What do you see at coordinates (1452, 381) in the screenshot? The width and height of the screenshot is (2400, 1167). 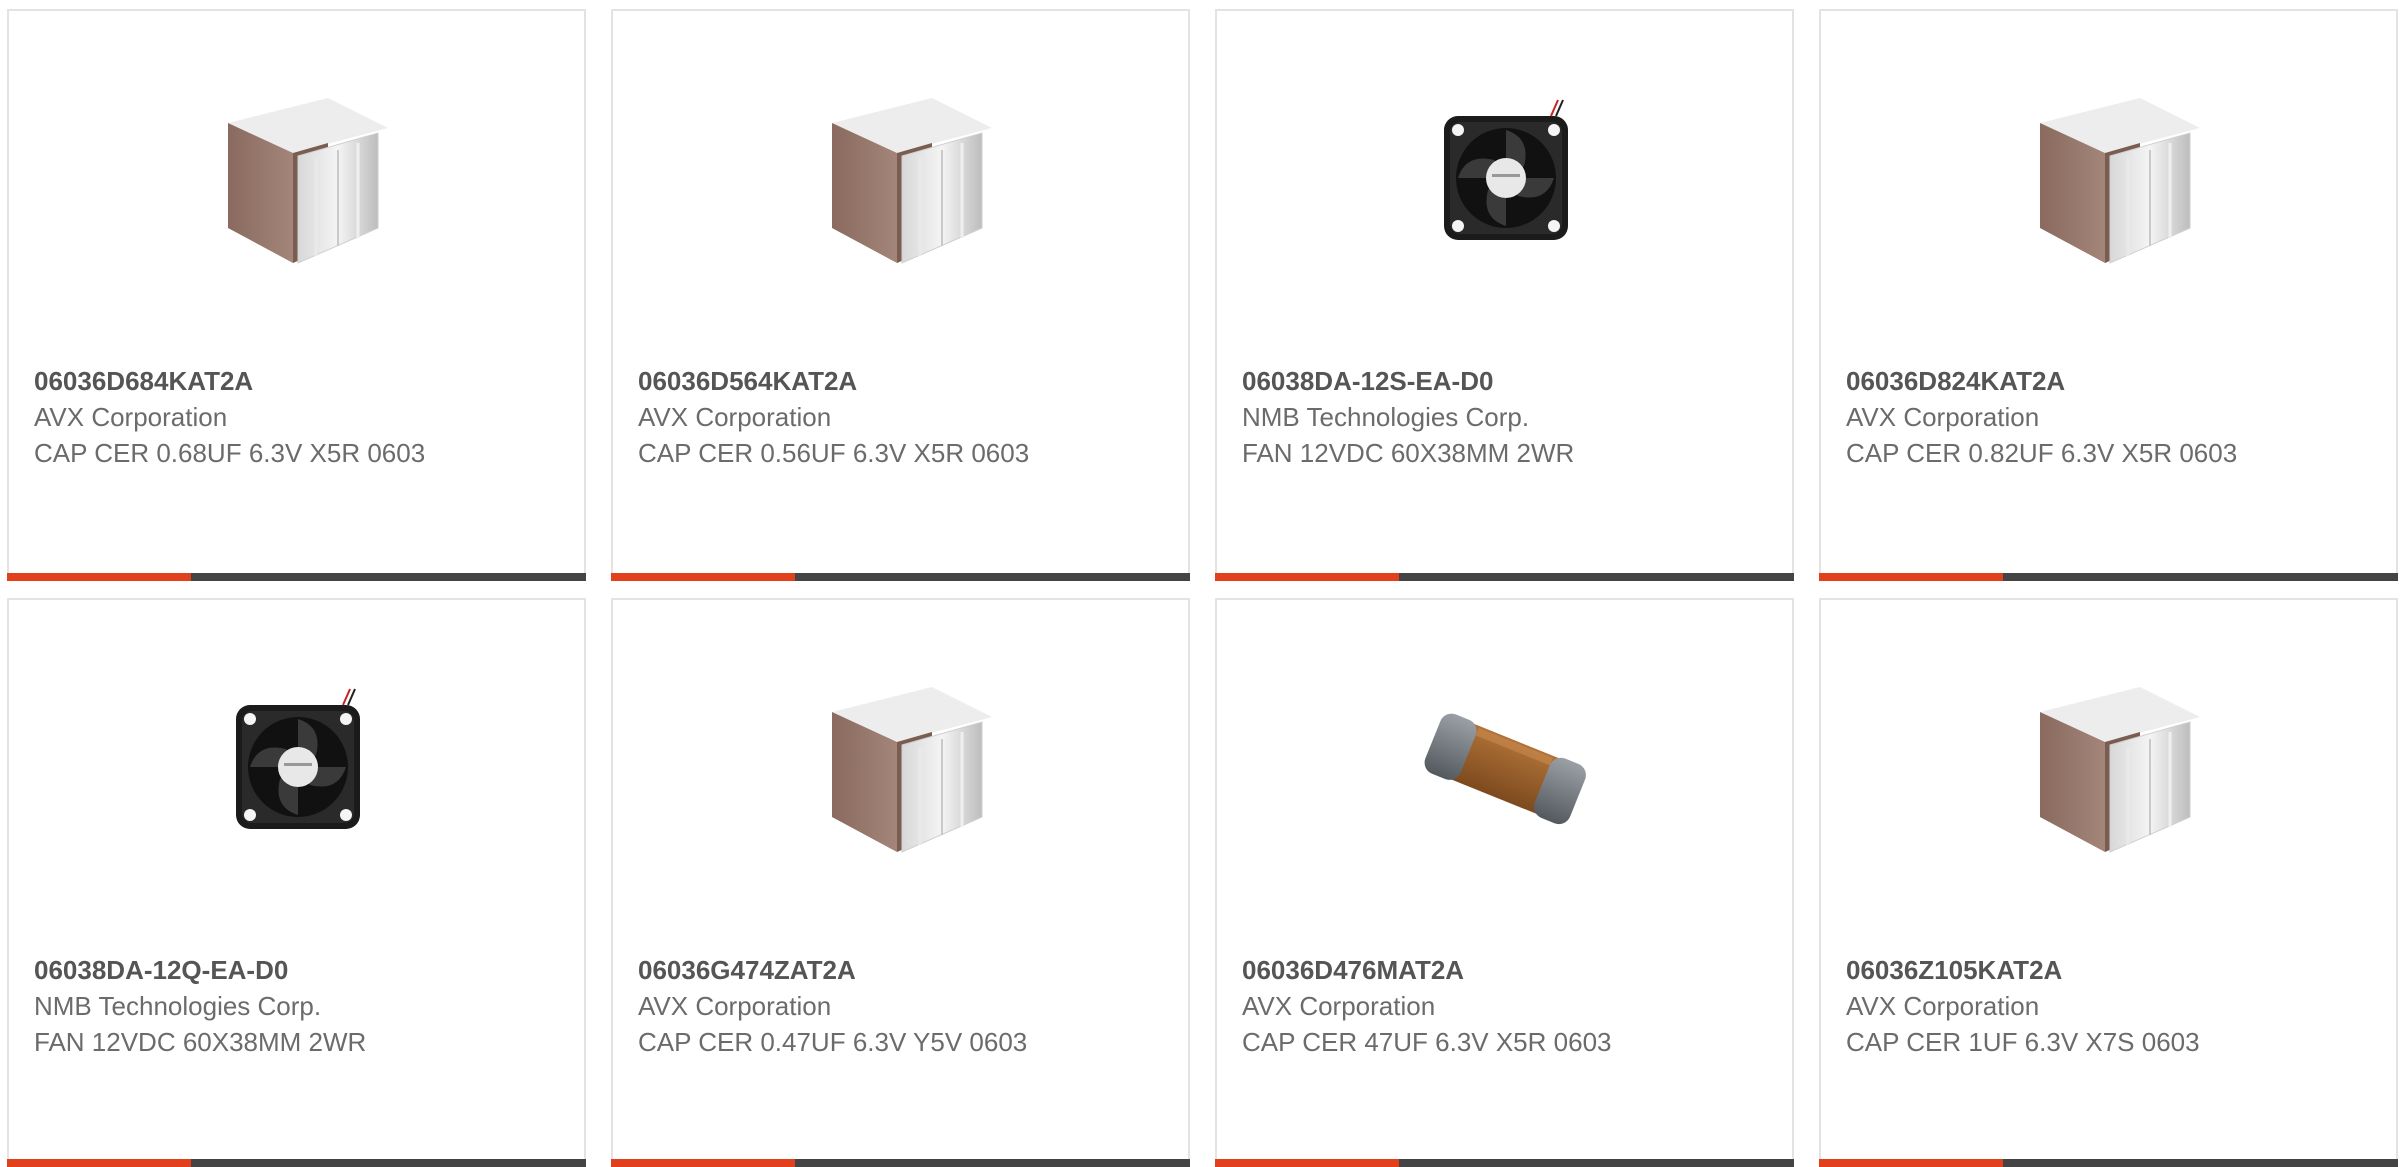 I see `part-number: 06038DA-12S-EA-D0` at bounding box center [1452, 381].